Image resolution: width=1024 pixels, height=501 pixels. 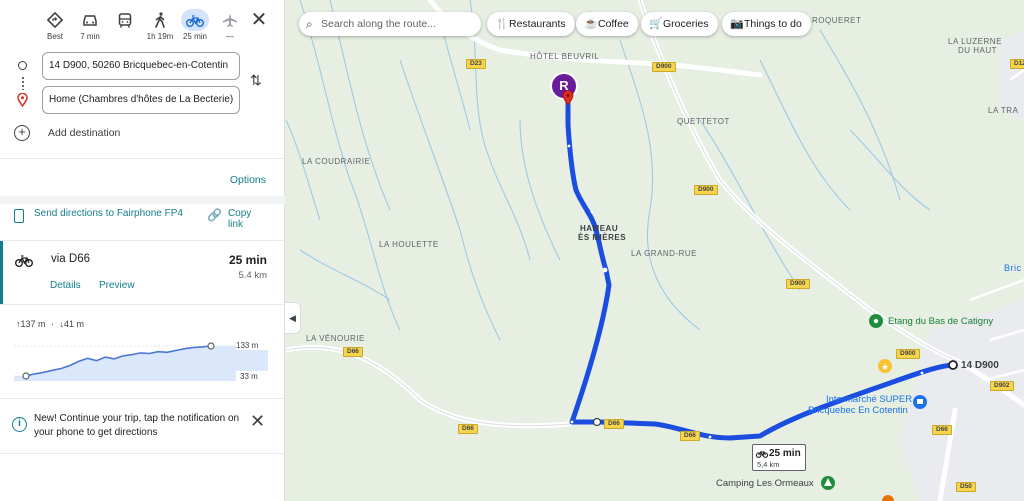 I want to click on copy-link-label: Copy link, so click(x=239, y=219).